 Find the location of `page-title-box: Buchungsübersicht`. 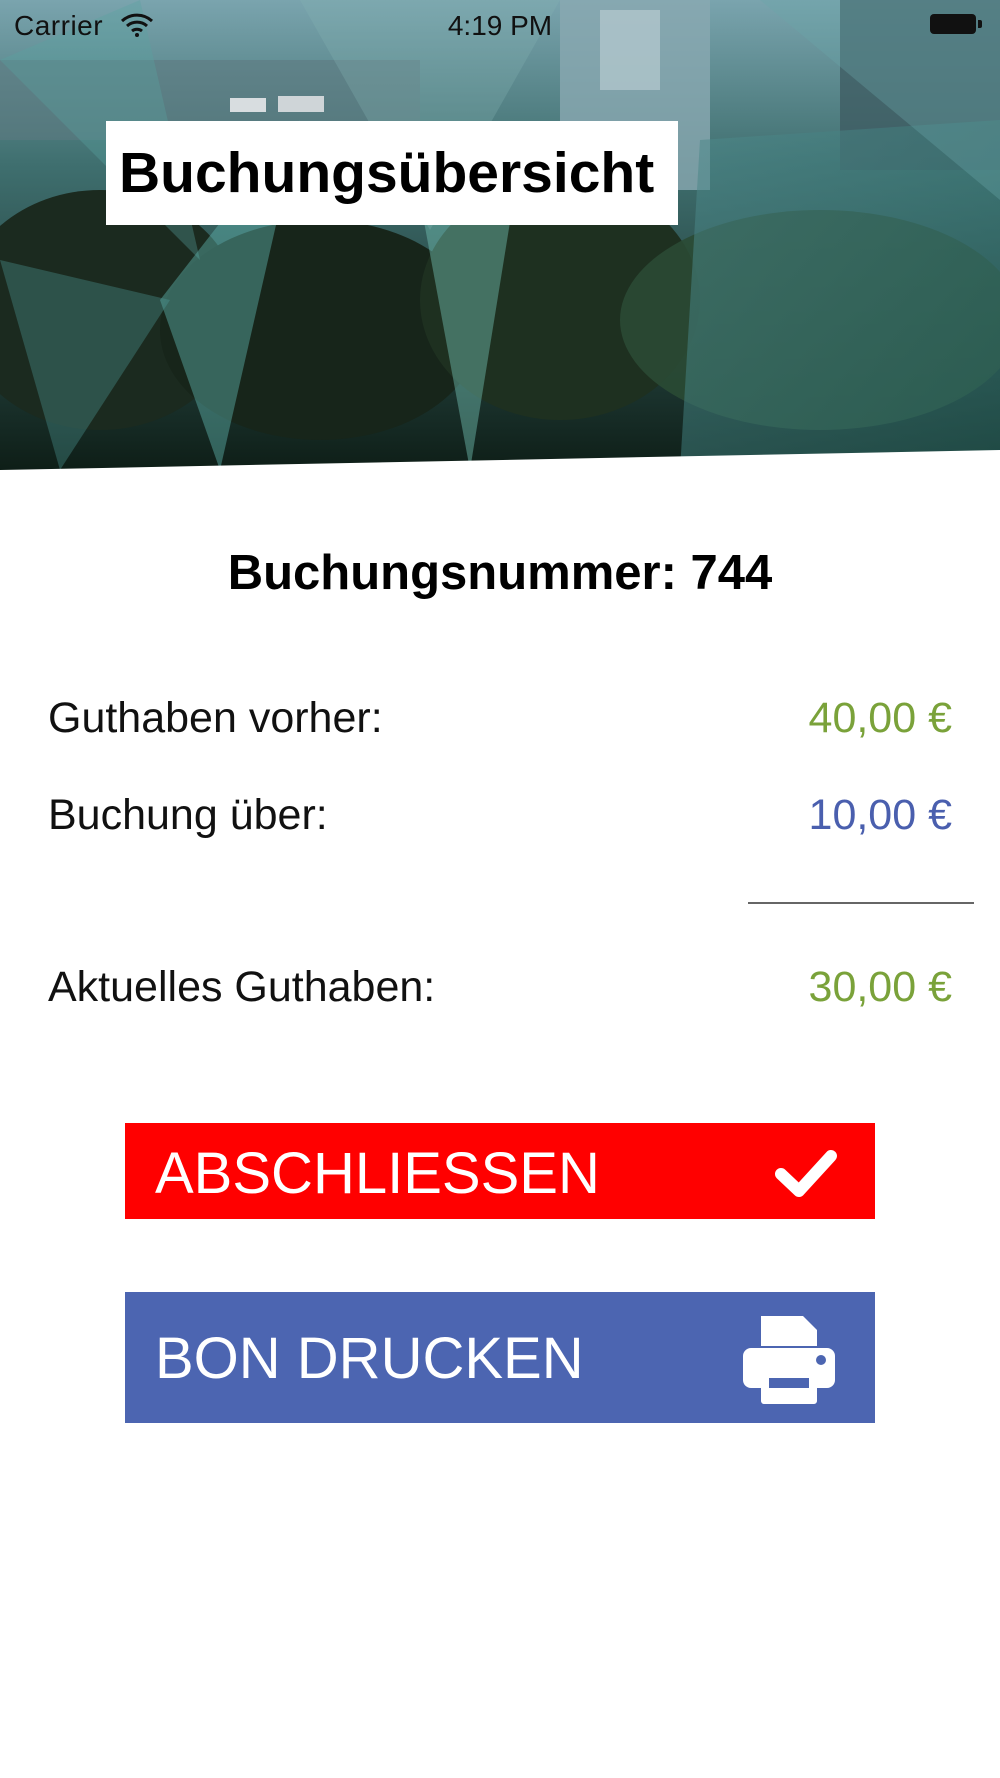

page-title-box: Buchungsübersicht is located at coordinates (392, 173).